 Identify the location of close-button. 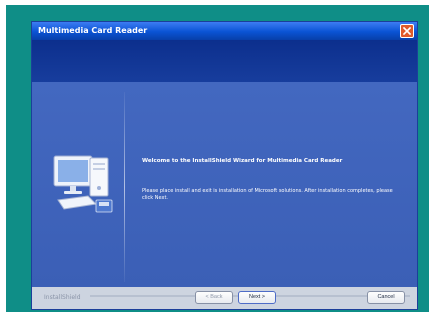
(407, 31).